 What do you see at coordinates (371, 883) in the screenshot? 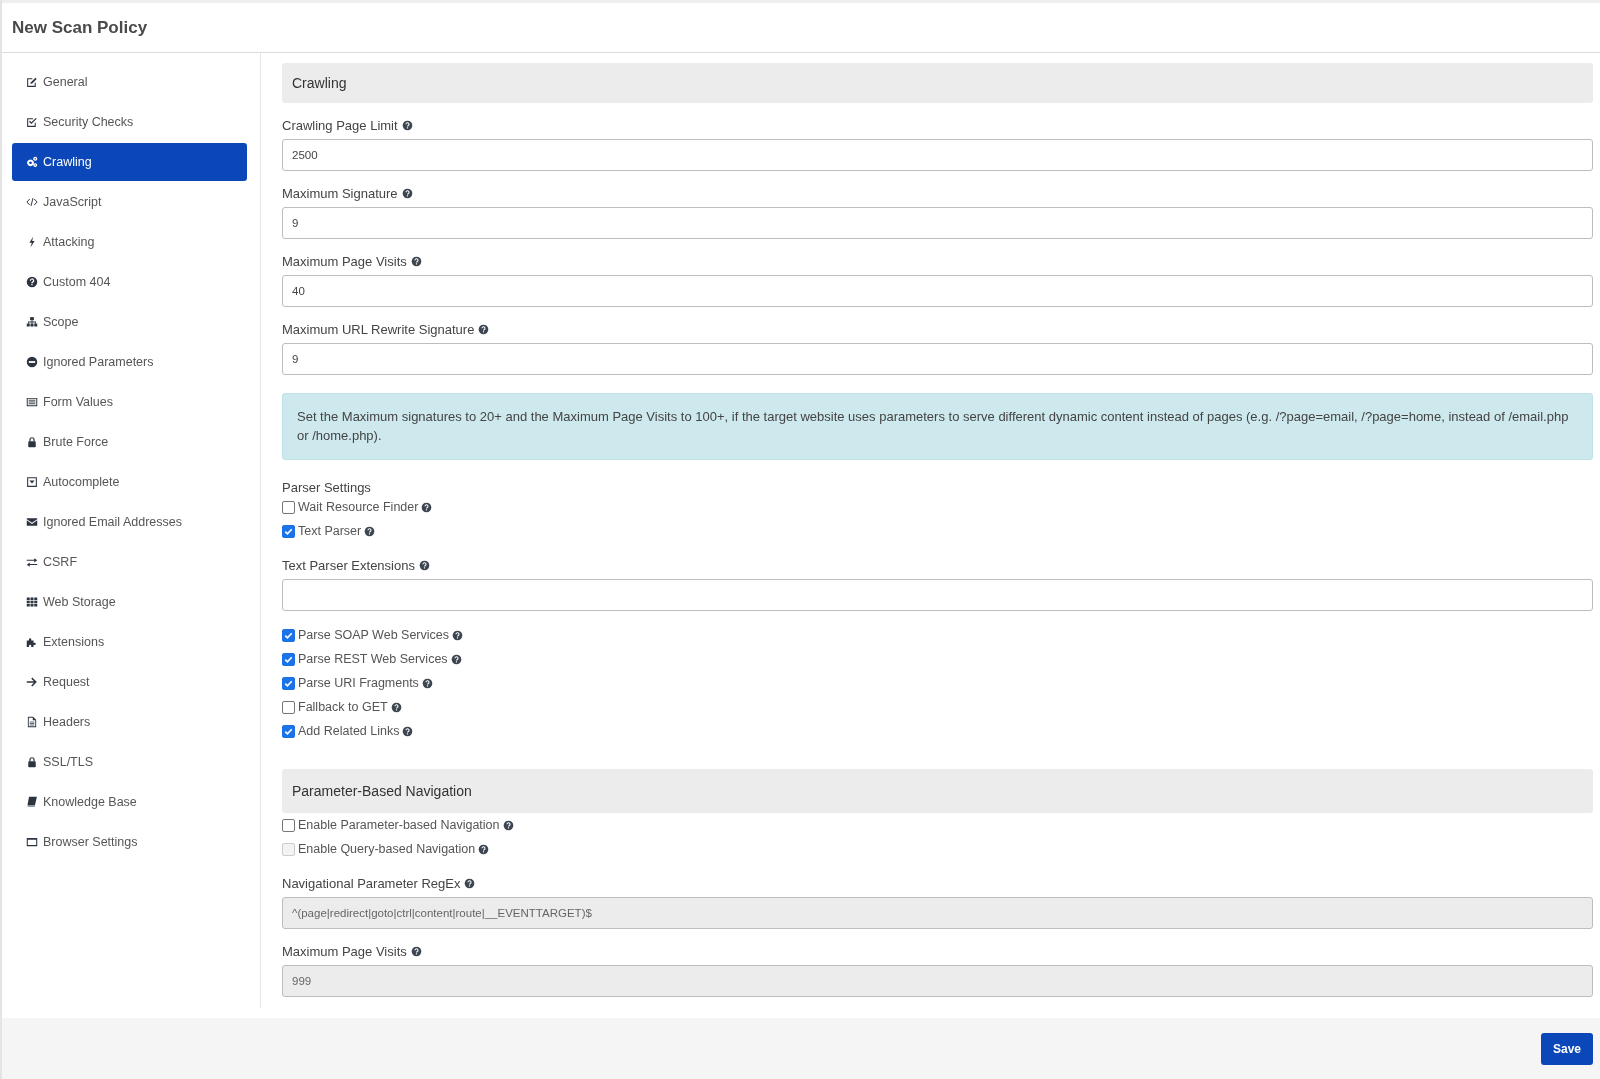
I see `field-label: Navigational Parameter RegEx` at bounding box center [371, 883].